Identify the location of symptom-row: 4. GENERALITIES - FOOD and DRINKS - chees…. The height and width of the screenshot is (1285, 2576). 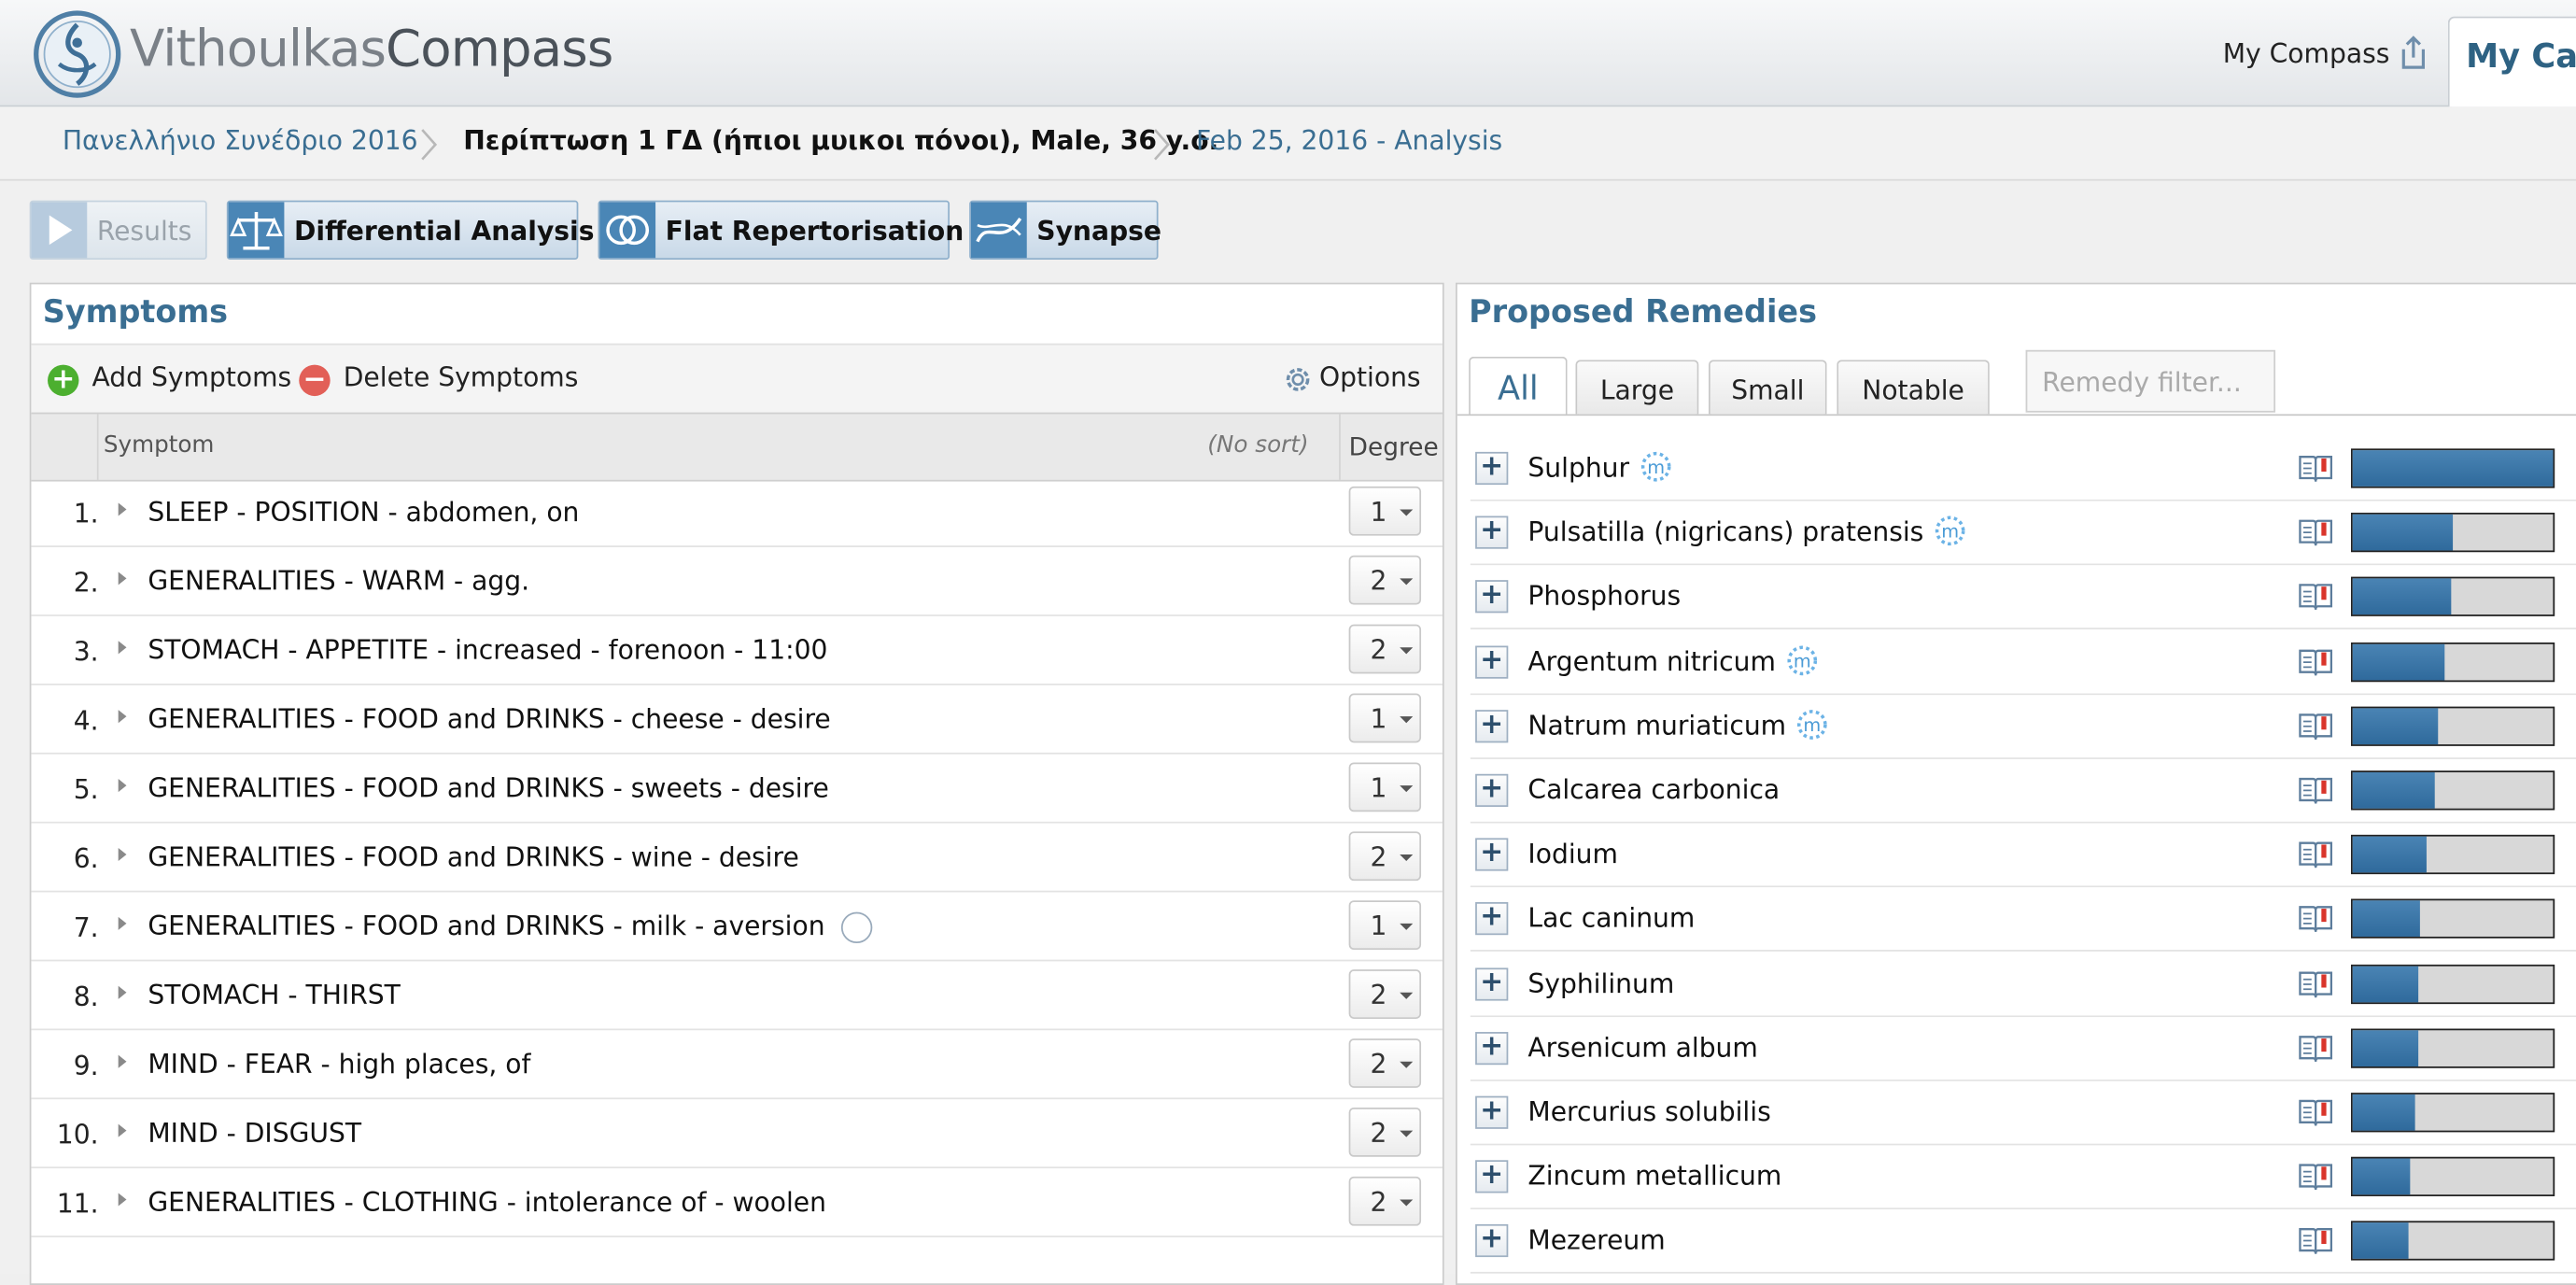
(737, 720).